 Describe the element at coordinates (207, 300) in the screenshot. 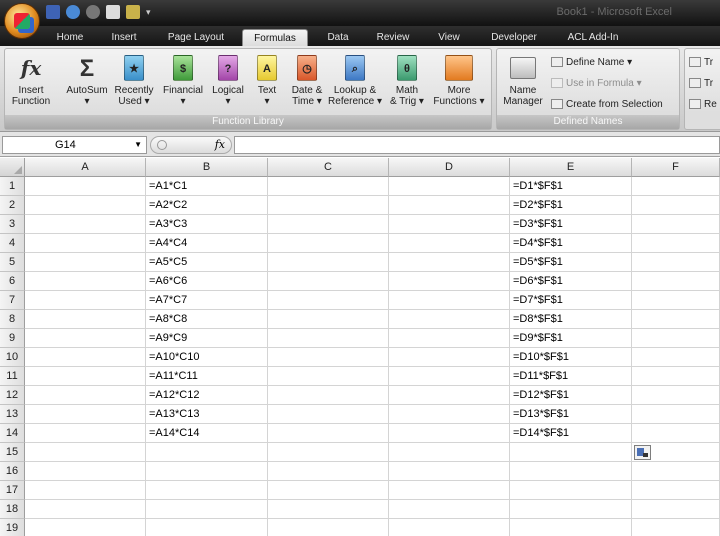

I see `cell-b7: =A7*C7` at that location.